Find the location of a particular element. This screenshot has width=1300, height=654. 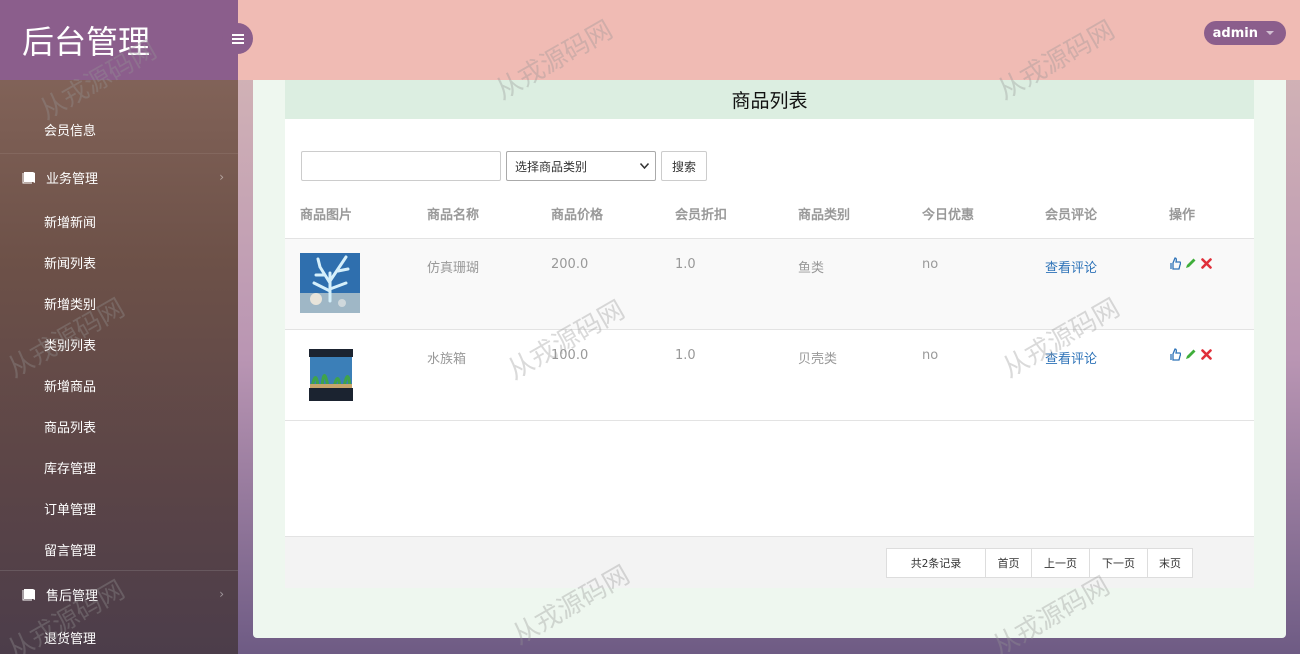

sidebar-item-product-list: 商品列表 is located at coordinates (119, 426).